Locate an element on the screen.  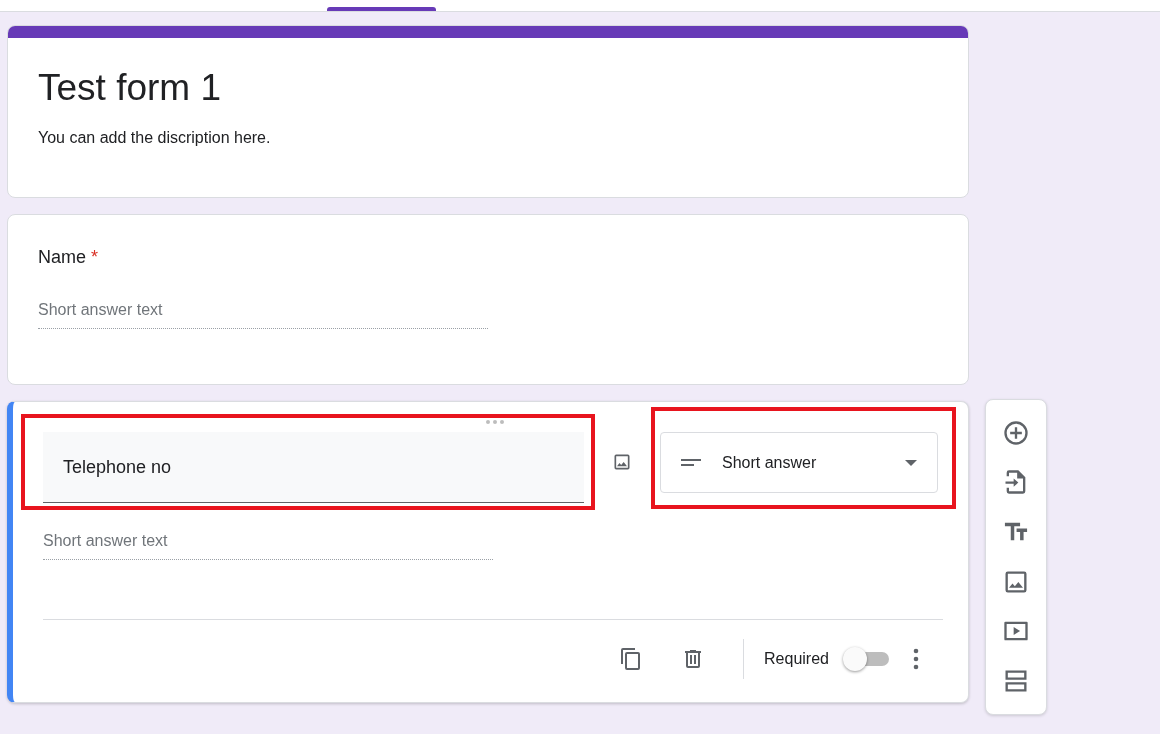
required-asterisk: * is located at coordinates (95, 257).